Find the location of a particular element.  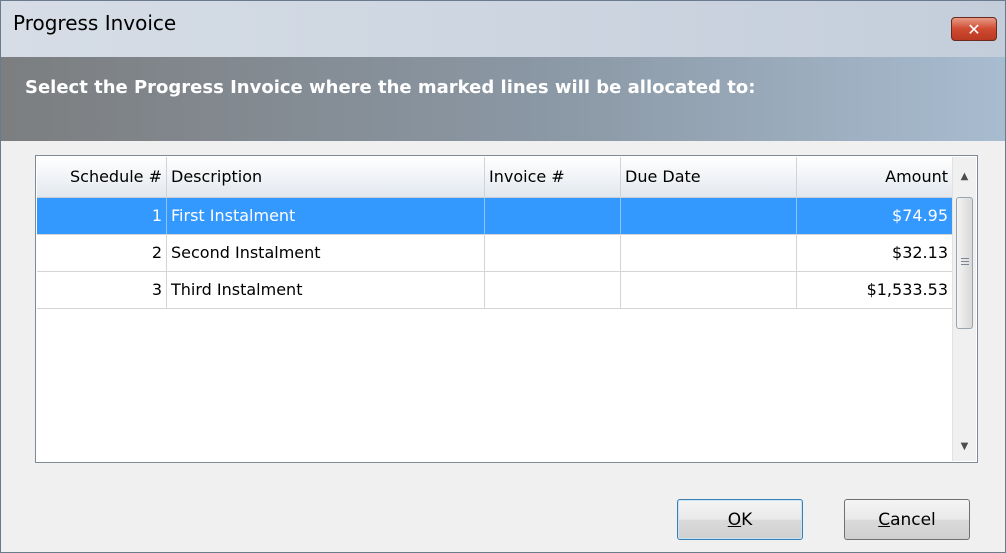

title-bar: Progress Invoice ✕ is located at coordinates (503, 29).